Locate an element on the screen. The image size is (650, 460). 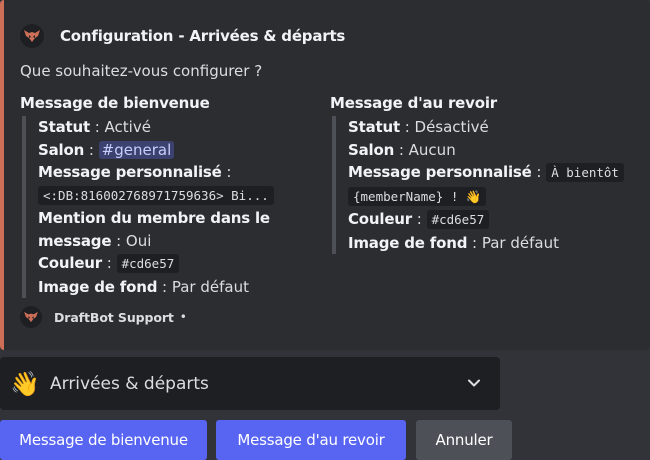
embed-description: Que souhaitez-vous configurer ? is located at coordinates (141, 71).